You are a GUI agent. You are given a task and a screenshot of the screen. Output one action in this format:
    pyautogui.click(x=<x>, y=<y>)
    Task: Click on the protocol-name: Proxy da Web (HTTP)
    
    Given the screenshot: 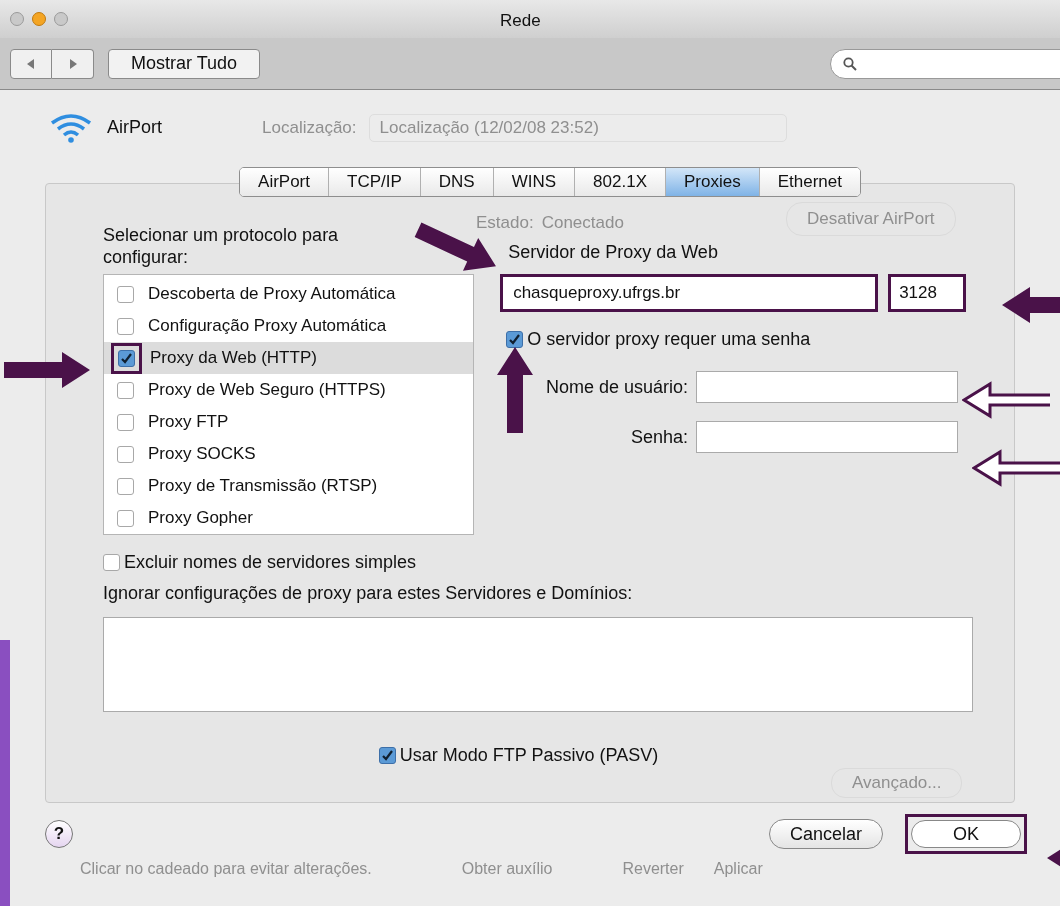 What is the action you would take?
    pyautogui.click(x=233, y=358)
    